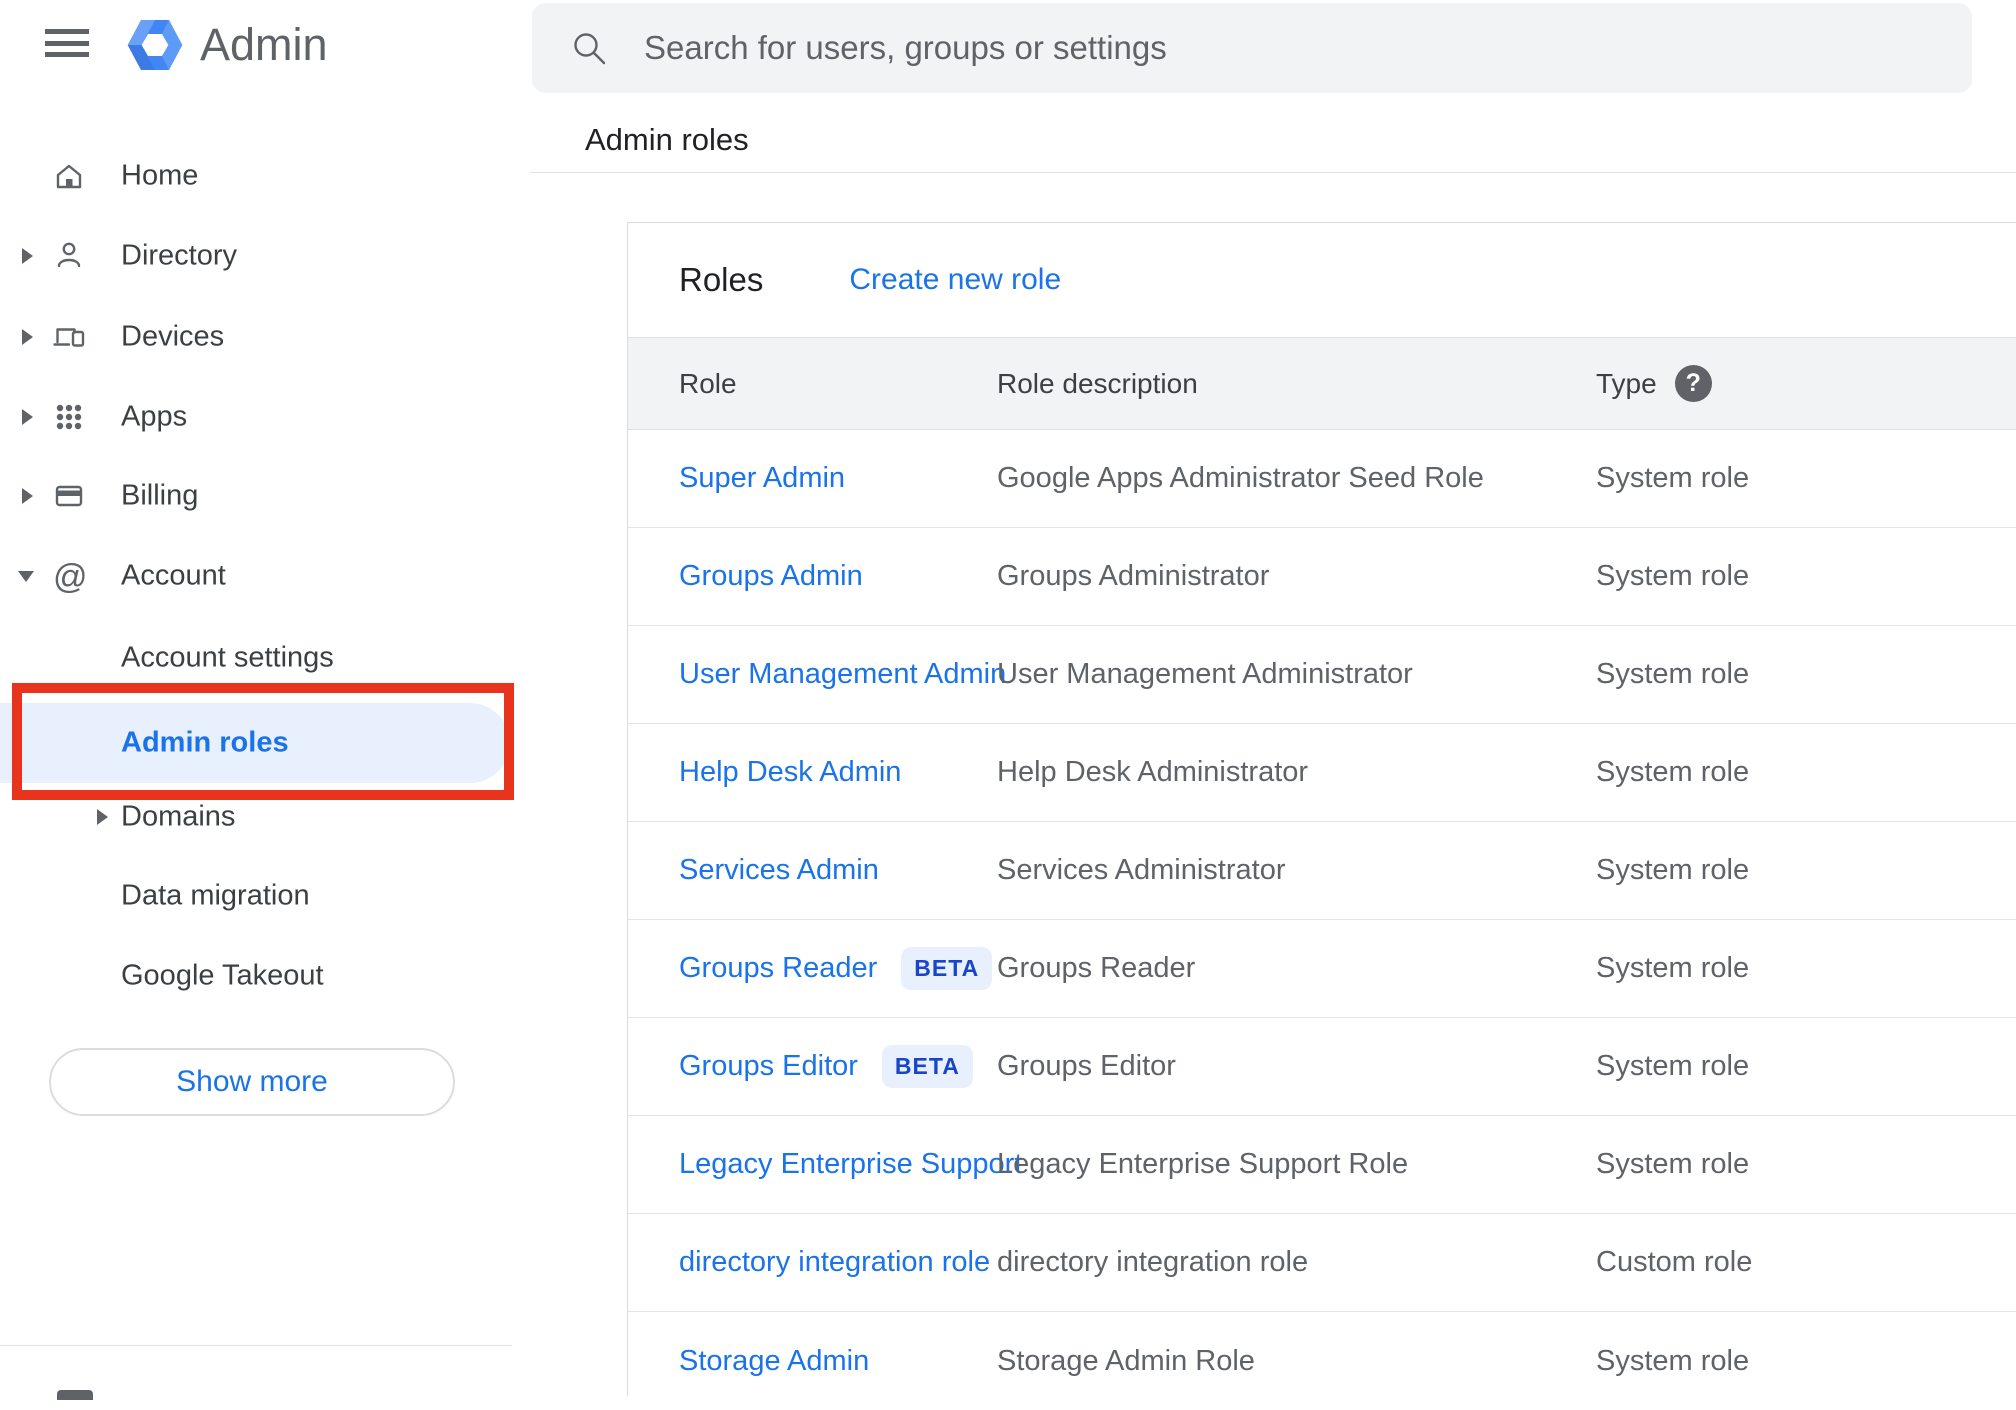 The height and width of the screenshot is (1410, 2016). I want to click on sidebar-item-domains: Domains, so click(265, 817).